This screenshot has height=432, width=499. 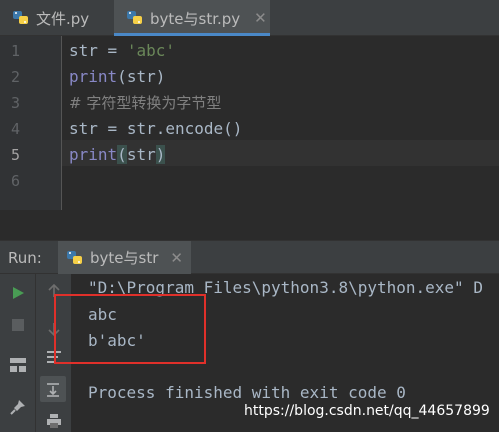 I want to click on code-token: 'abc', so click(x=150, y=50).